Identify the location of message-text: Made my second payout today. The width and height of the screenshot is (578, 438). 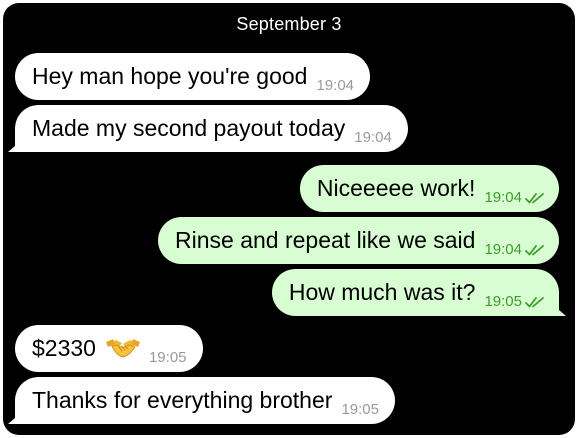
(189, 128).